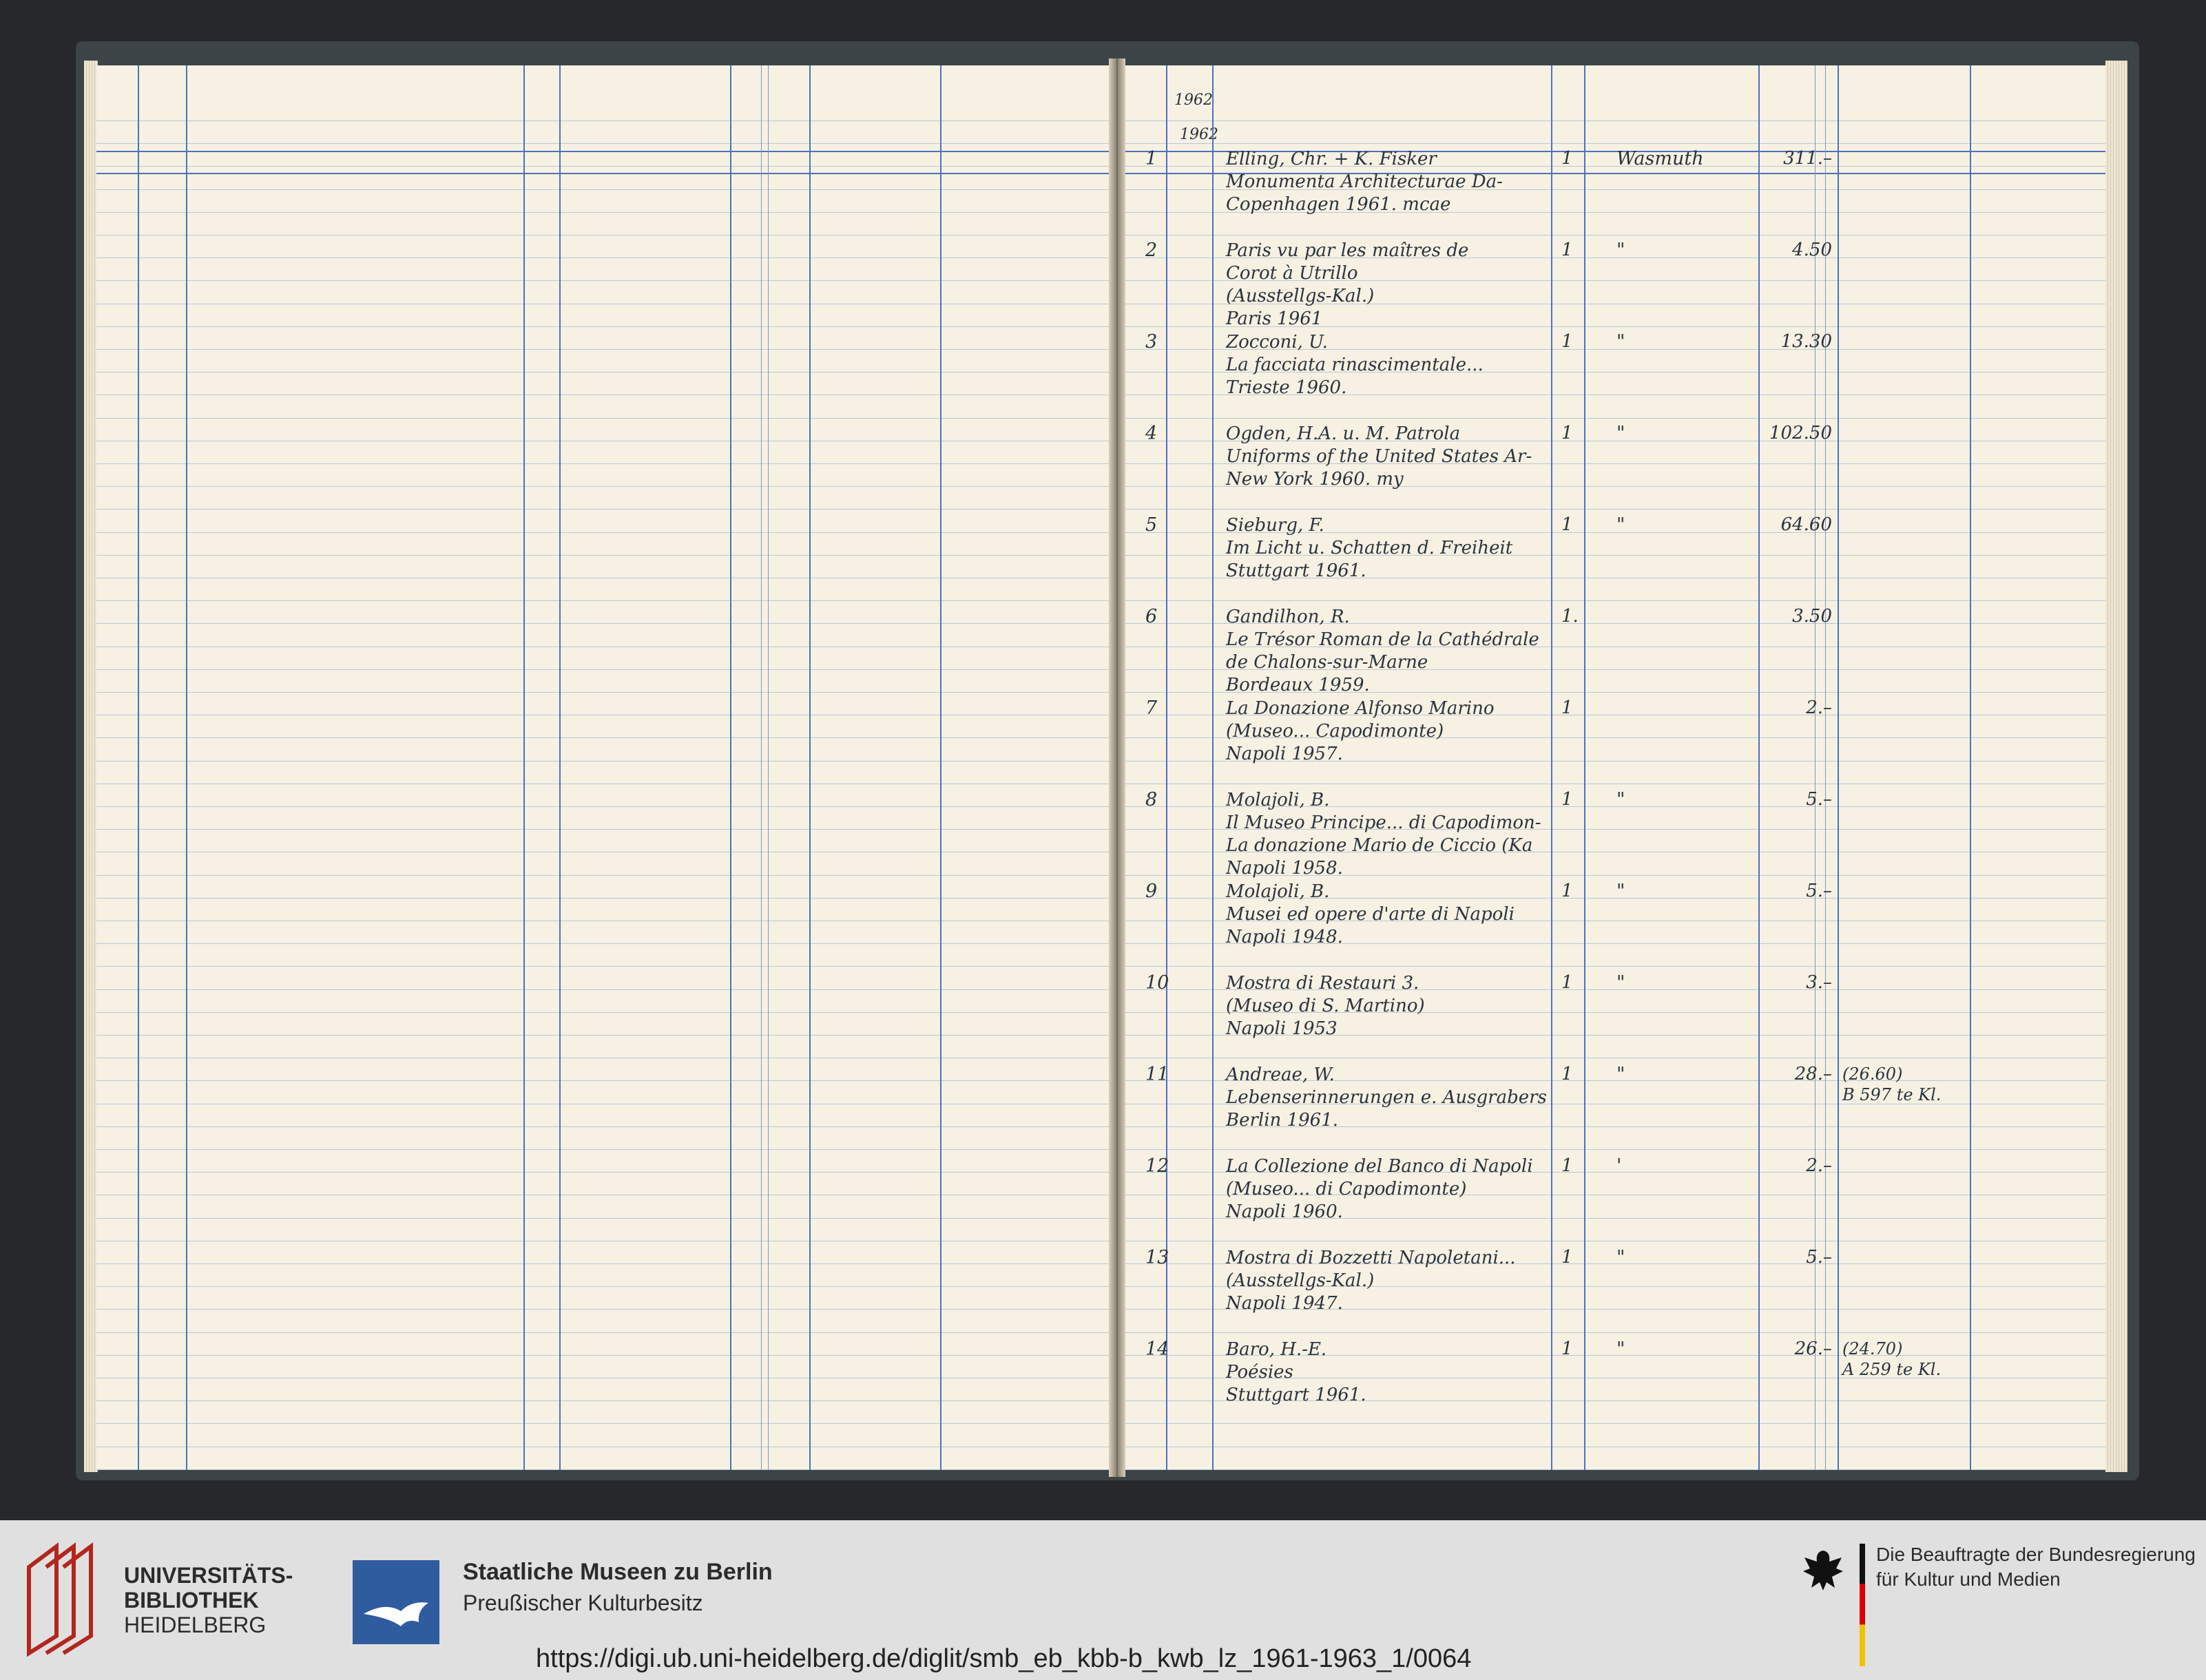 The width and height of the screenshot is (2206, 1680). I want to click on smb-eagle-logo-icon, so click(396, 1602).